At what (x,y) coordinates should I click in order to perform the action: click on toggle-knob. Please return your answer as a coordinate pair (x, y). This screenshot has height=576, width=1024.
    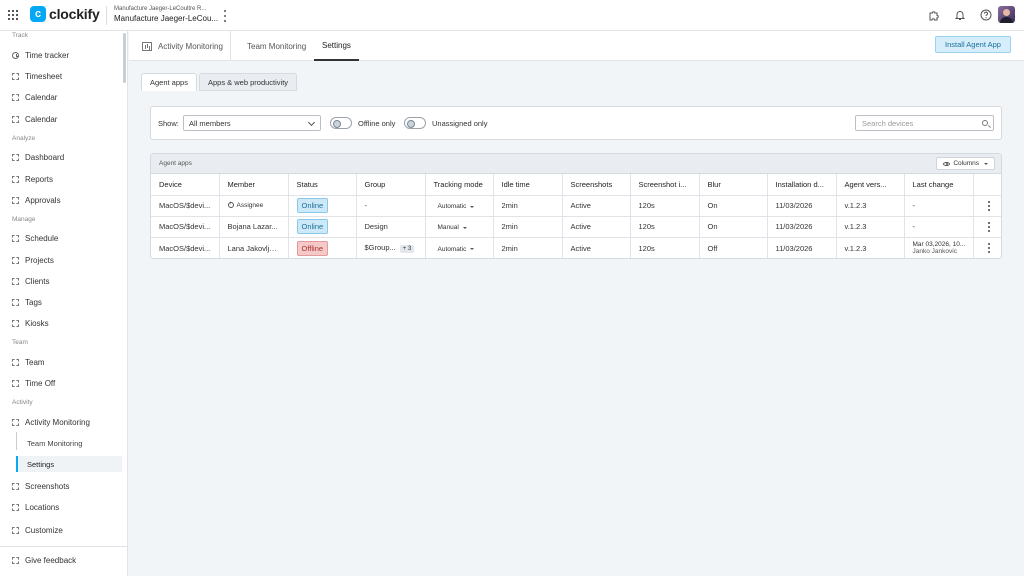
    Looking at the image, I should click on (411, 123).